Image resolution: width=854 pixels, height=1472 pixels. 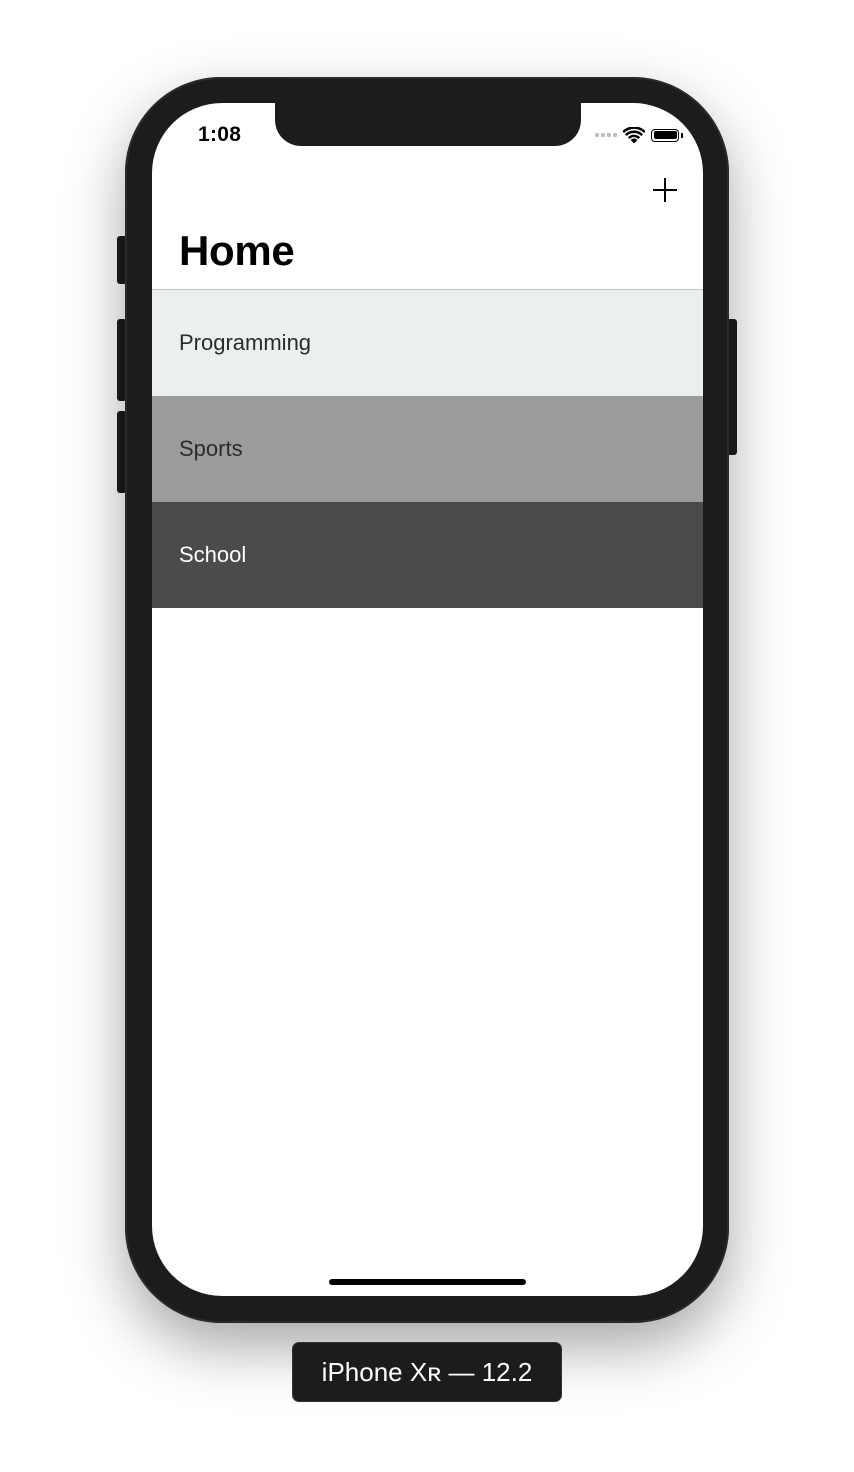 What do you see at coordinates (213, 554) in the screenshot?
I see `list-item-label: School` at bounding box center [213, 554].